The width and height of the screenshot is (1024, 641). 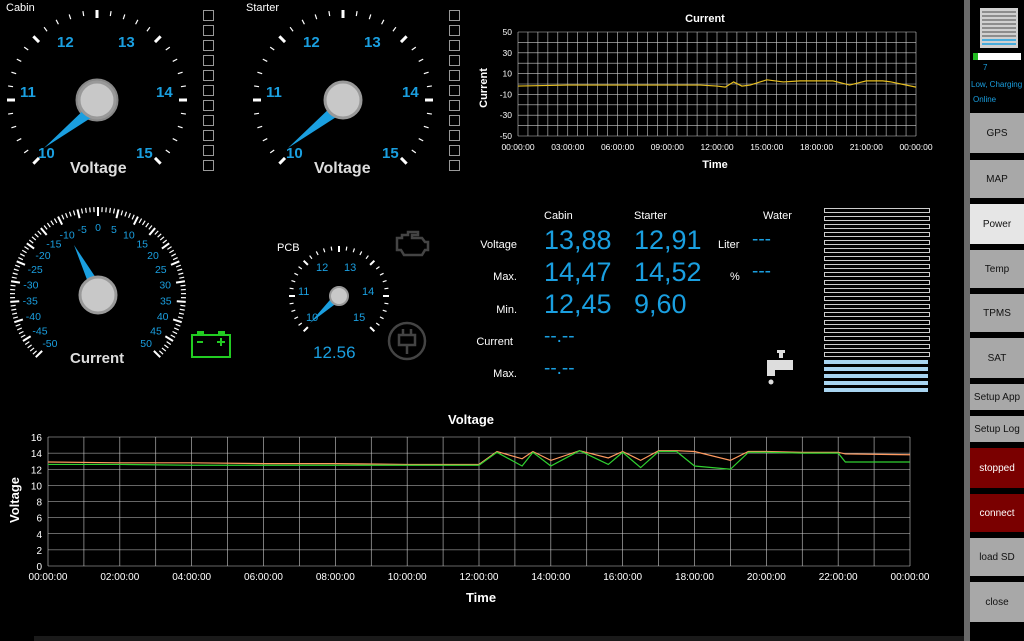 What do you see at coordinates (334, 352) in the screenshot?
I see `pcb-voltage-value: 12.56` at bounding box center [334, 352].